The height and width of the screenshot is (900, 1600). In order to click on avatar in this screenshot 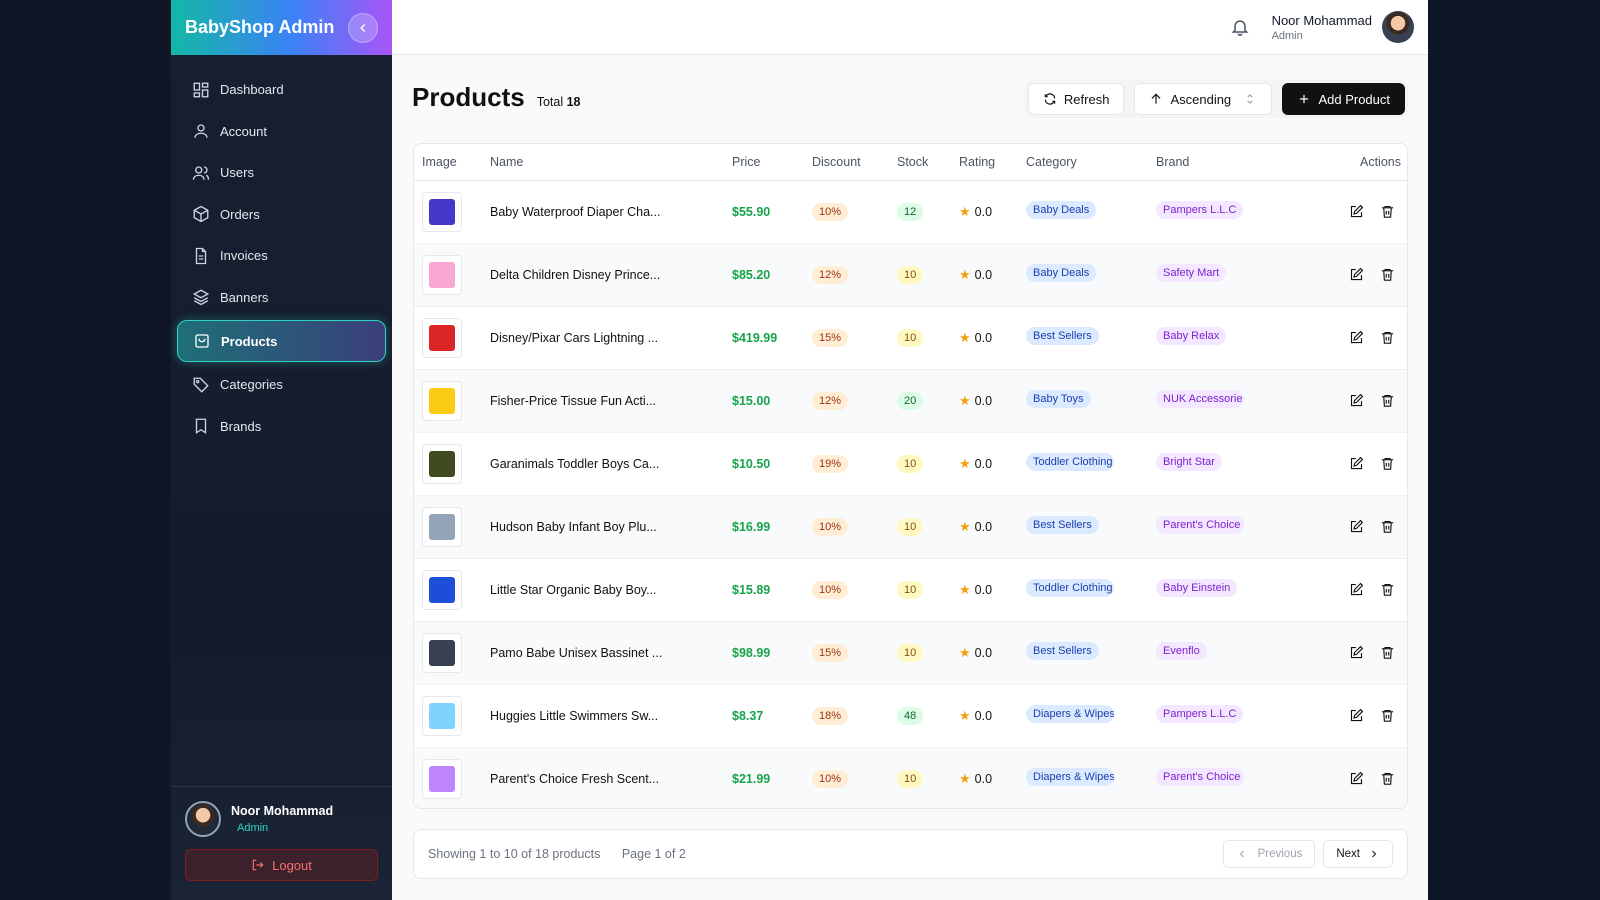, I will do `click(1398, 27)`.